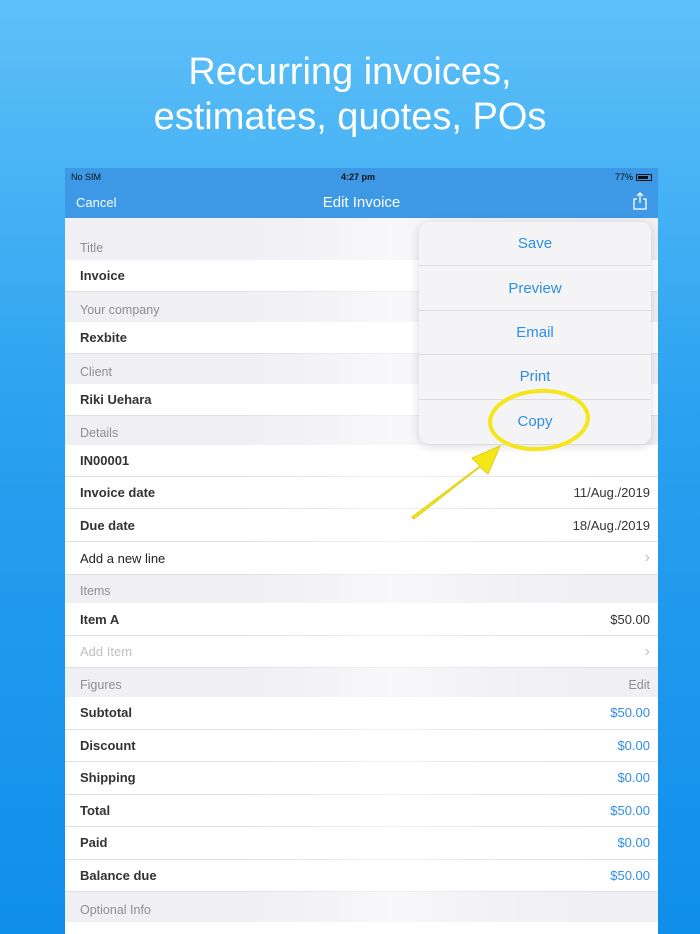 The image size is (700, 934). What do you see at coordinates (105, 460) in the screenshot?
I see `invoice-number: IN00001` at bounding box center [105, 460].